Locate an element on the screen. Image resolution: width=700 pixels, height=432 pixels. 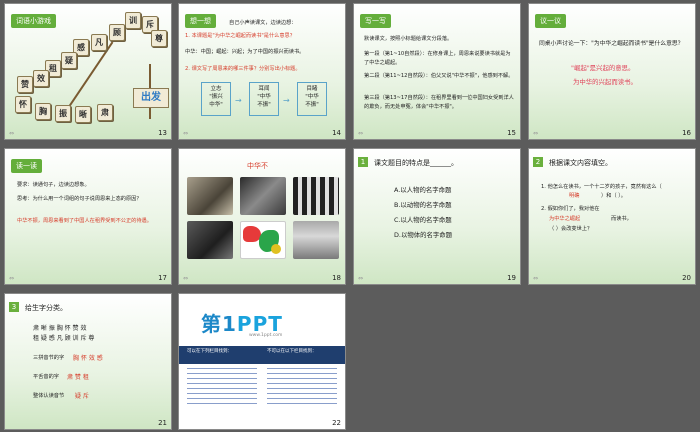
question-text: 课文题目的特点是______。 is located at coordinates (416, 163).